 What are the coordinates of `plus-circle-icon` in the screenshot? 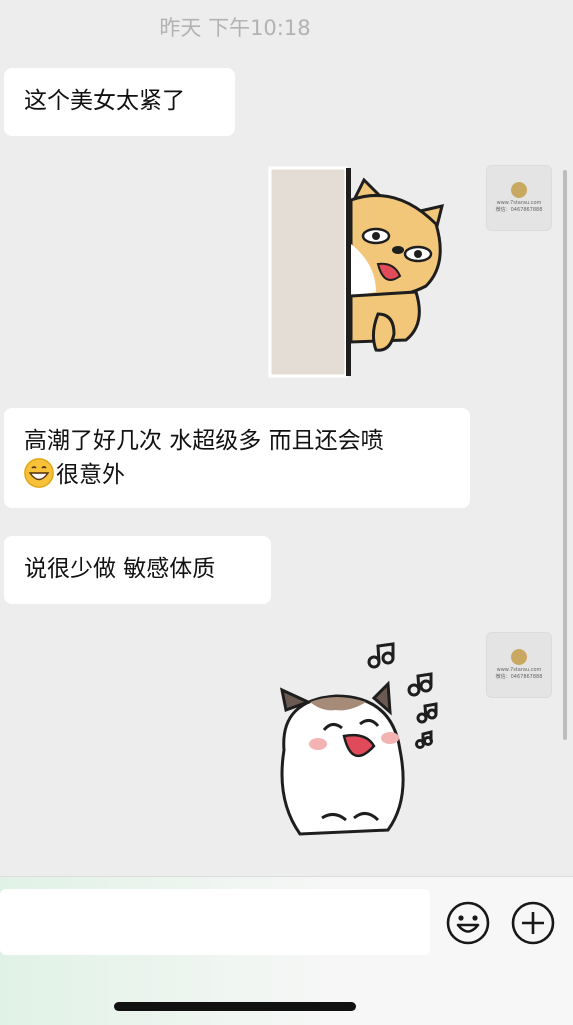 It's located at (533, 923).